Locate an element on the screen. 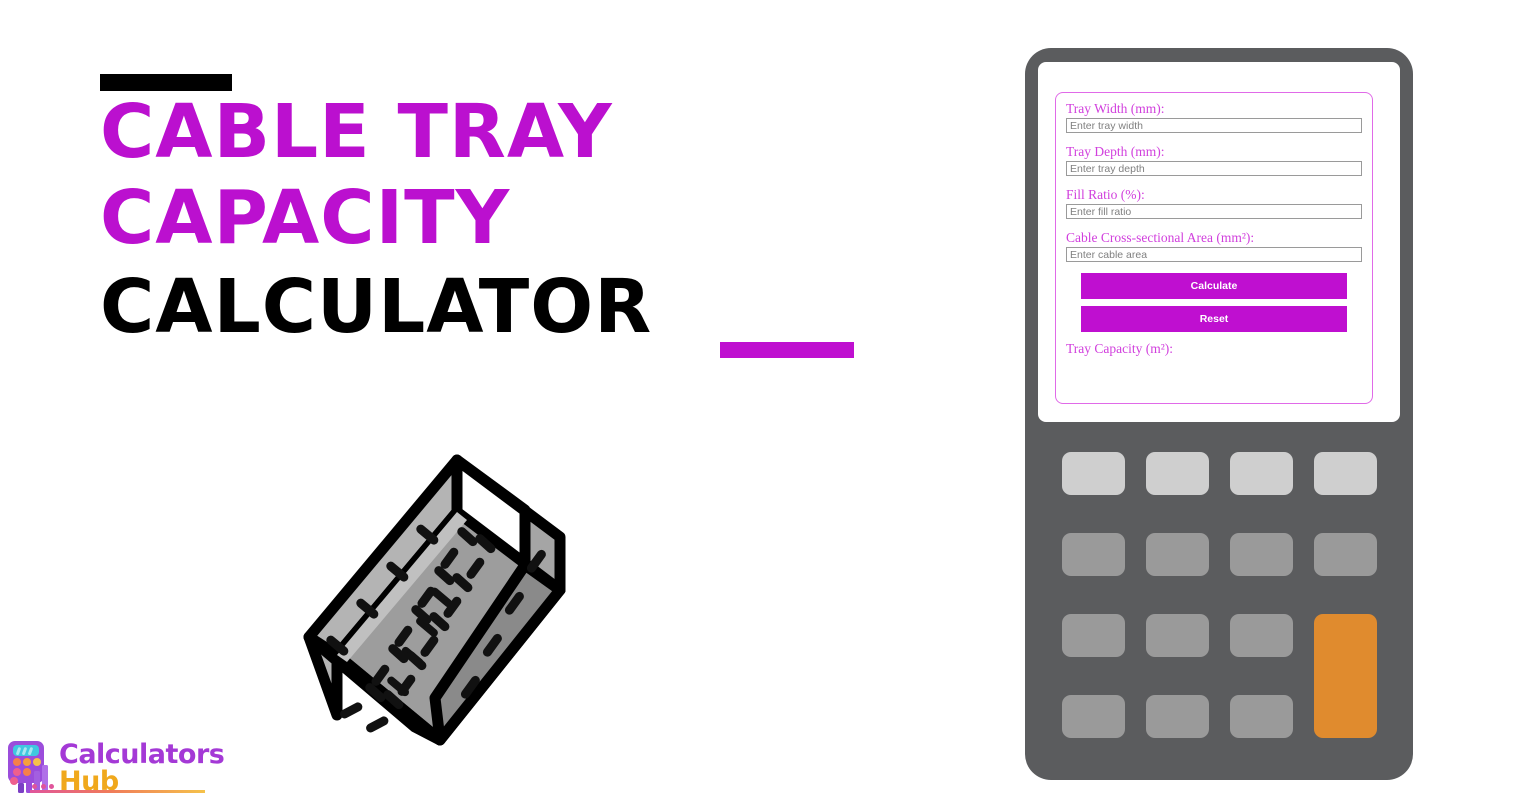  tray-depth-input is located at coordinates (1214, 168).